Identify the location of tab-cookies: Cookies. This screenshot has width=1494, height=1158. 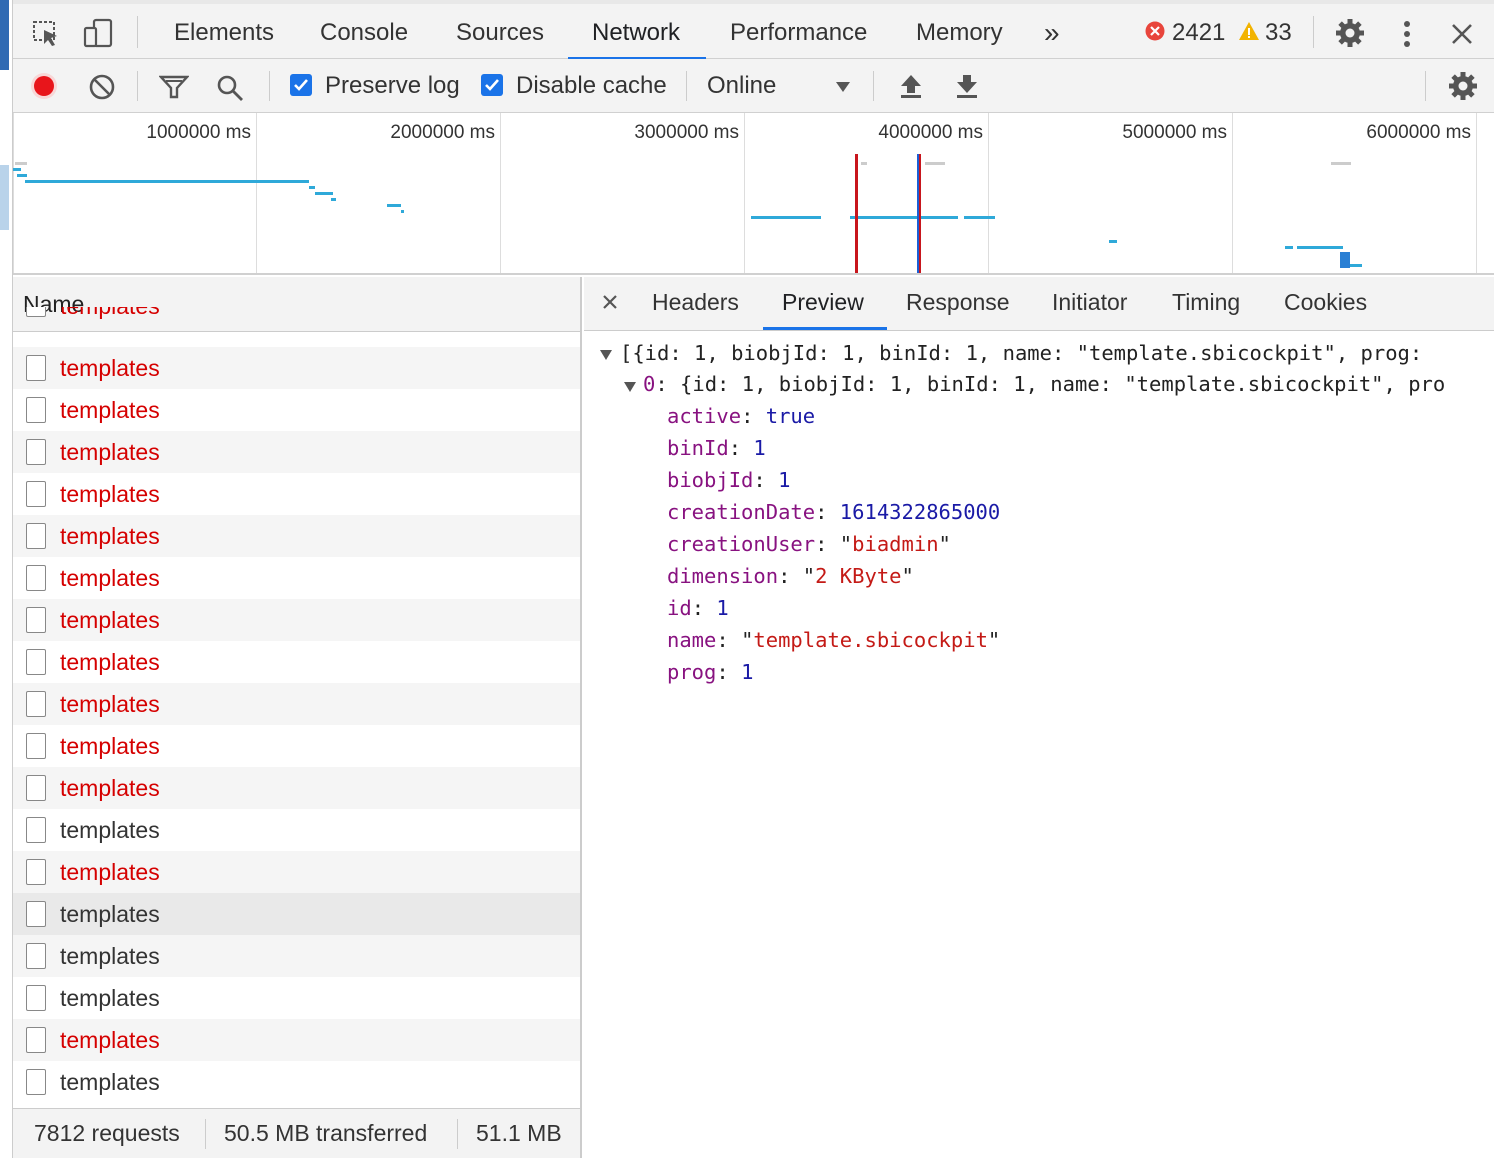
(1325, 302).